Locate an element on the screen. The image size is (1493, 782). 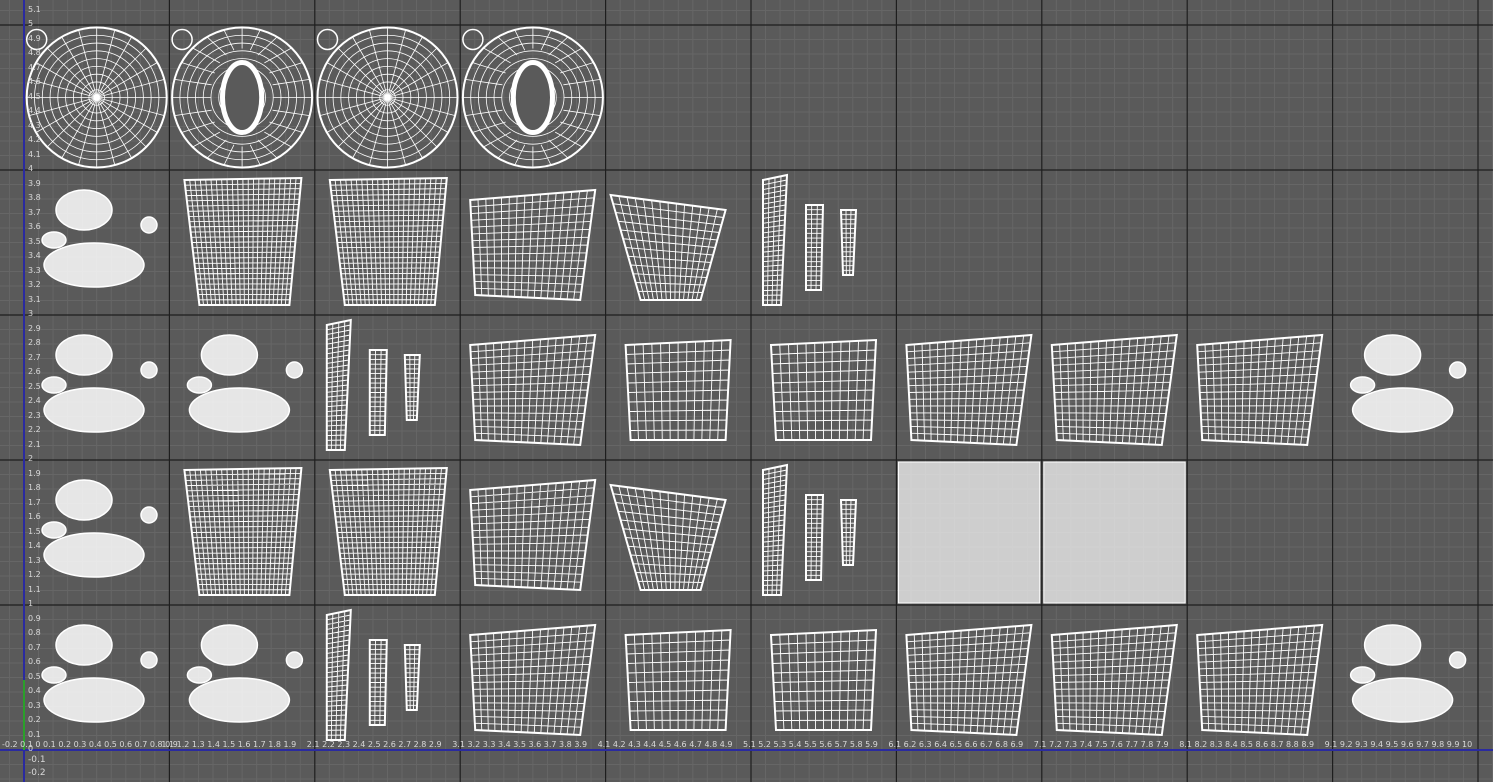
v-axis-label: 3.8 is located at coordinates (34, 197).